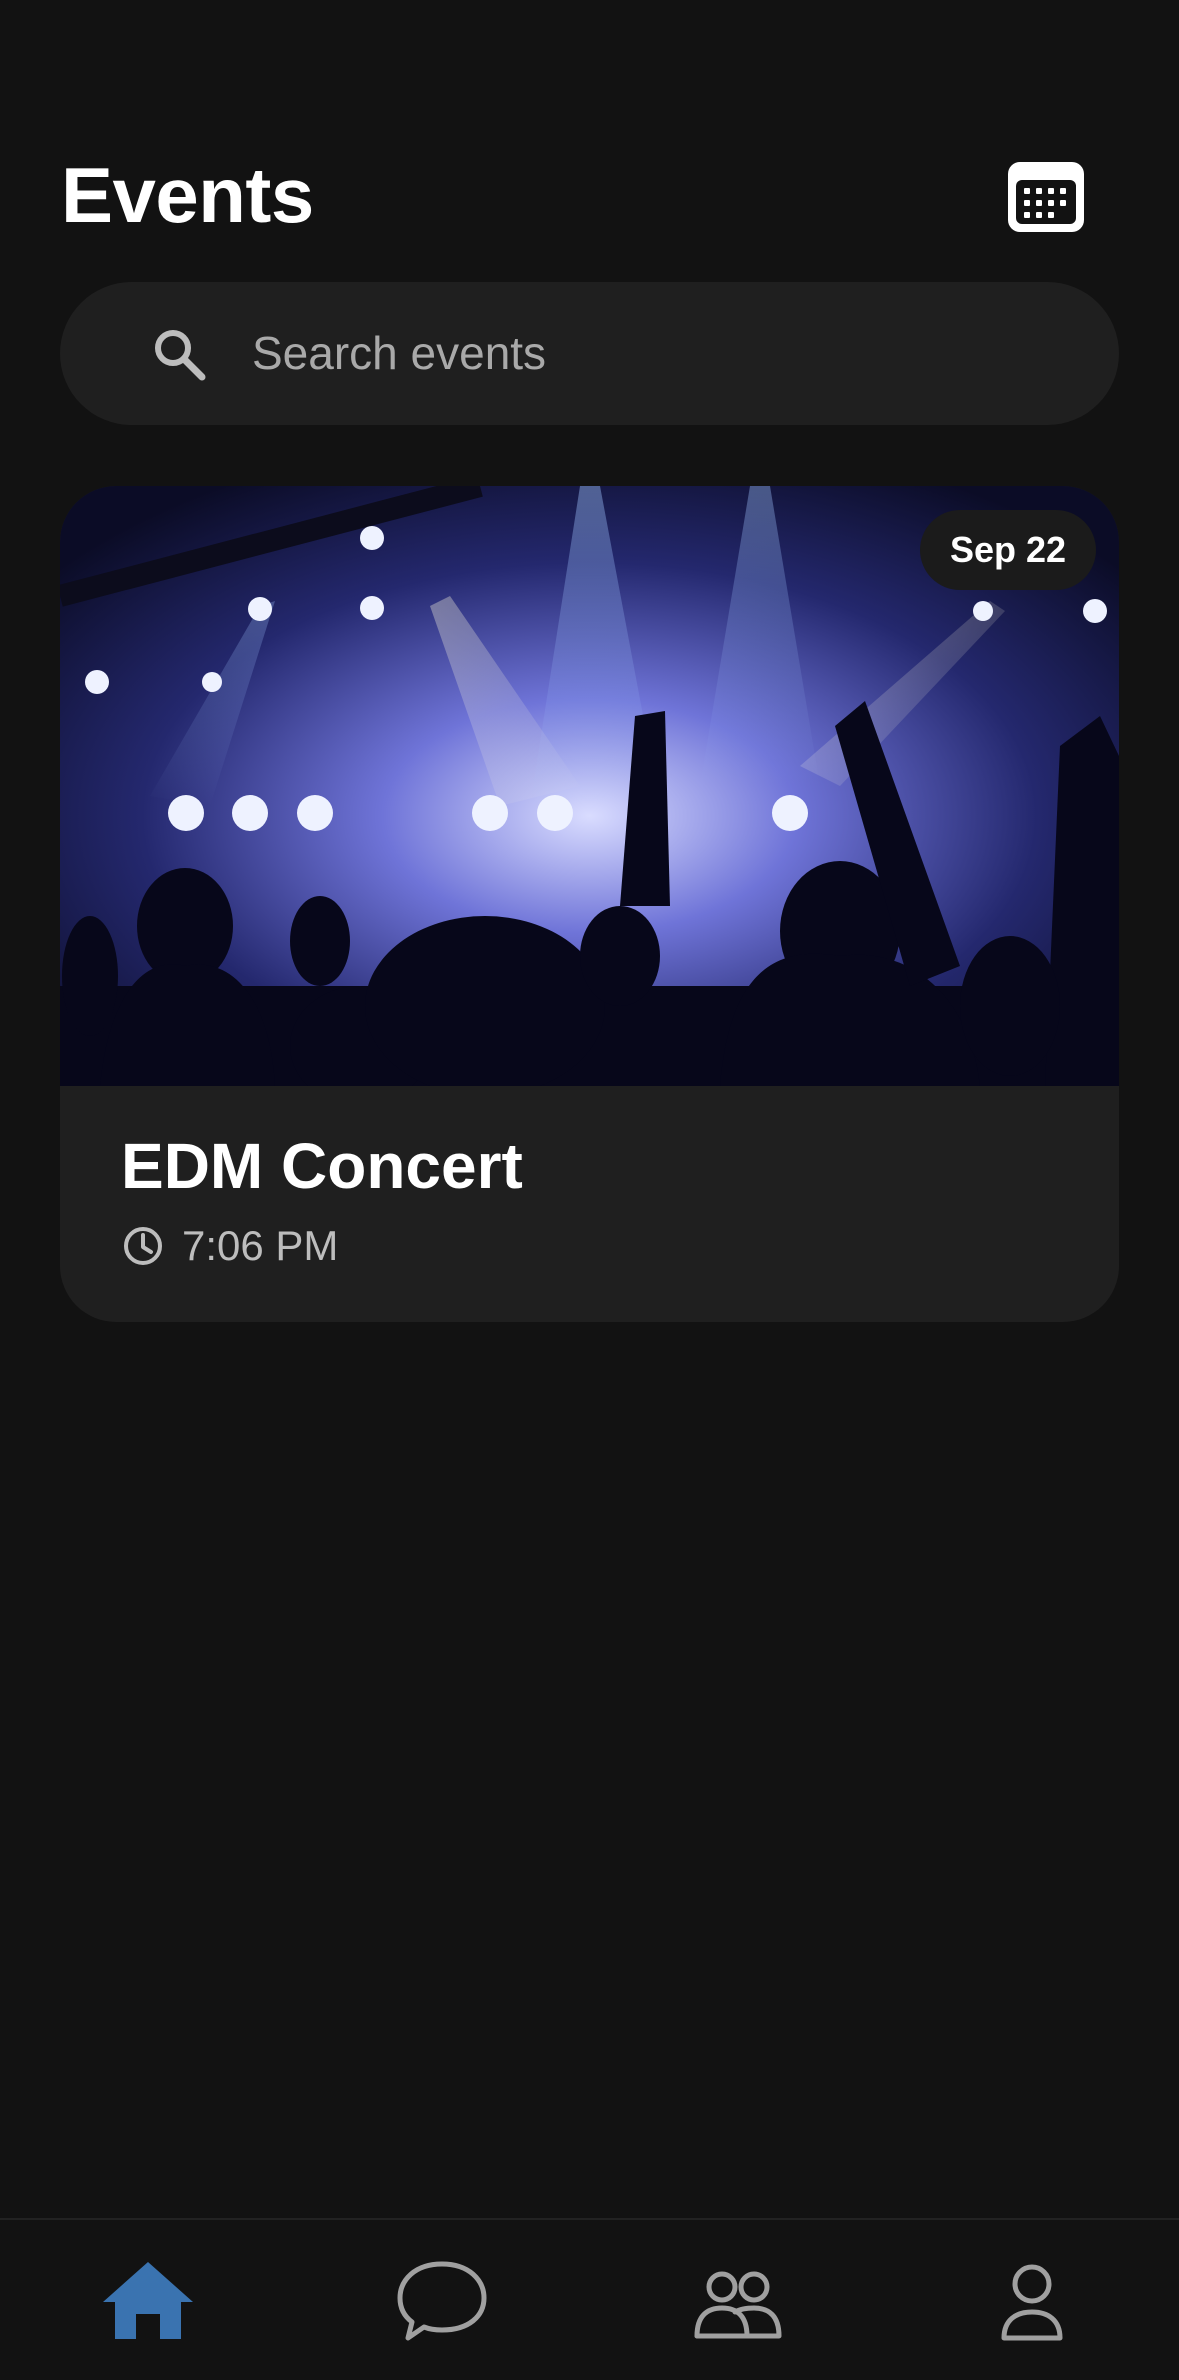 Image resolution: width=1179 pixels, height=2380 pixels. I want to click on profile-icon, so click(1032, 2302).